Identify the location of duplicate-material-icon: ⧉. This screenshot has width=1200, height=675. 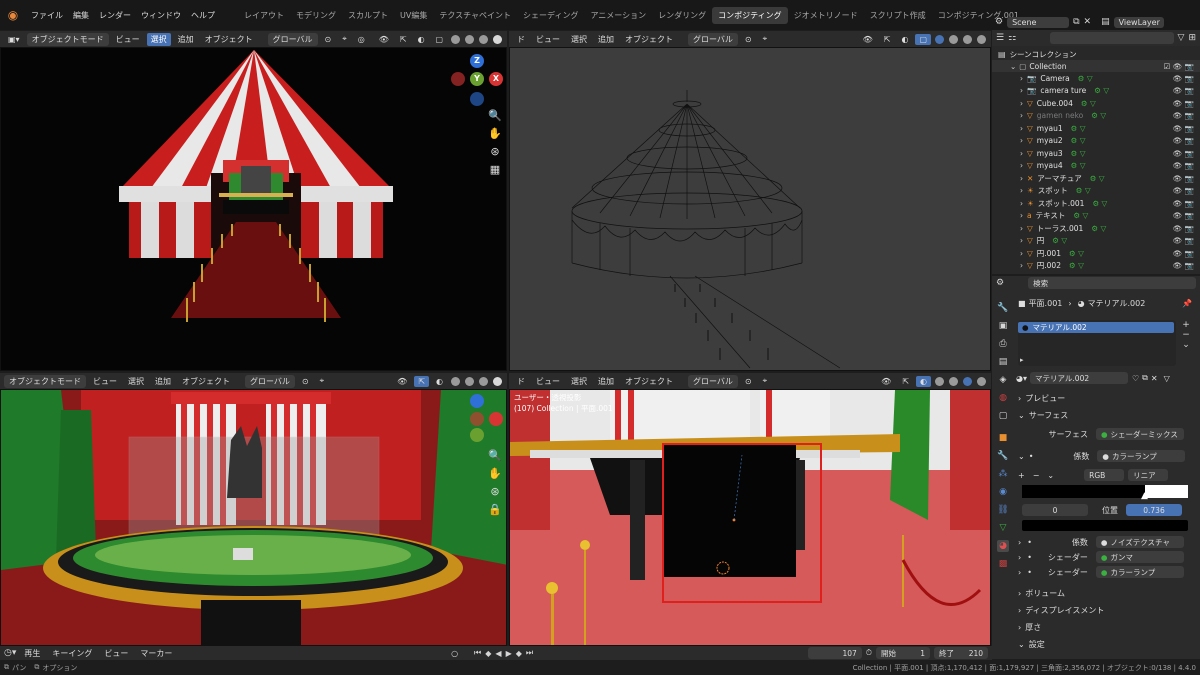
(1145, 378).